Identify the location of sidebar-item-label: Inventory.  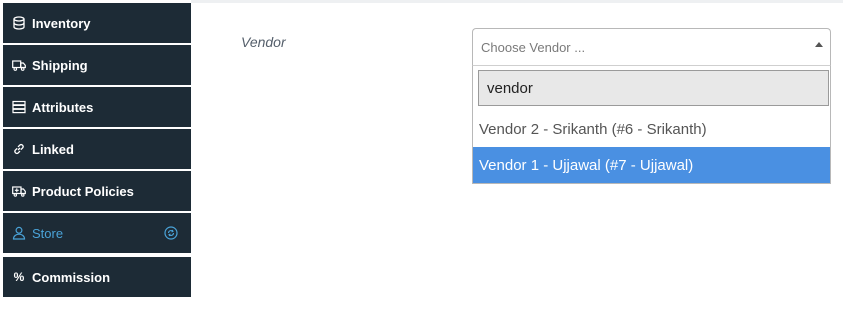
(61, 23).